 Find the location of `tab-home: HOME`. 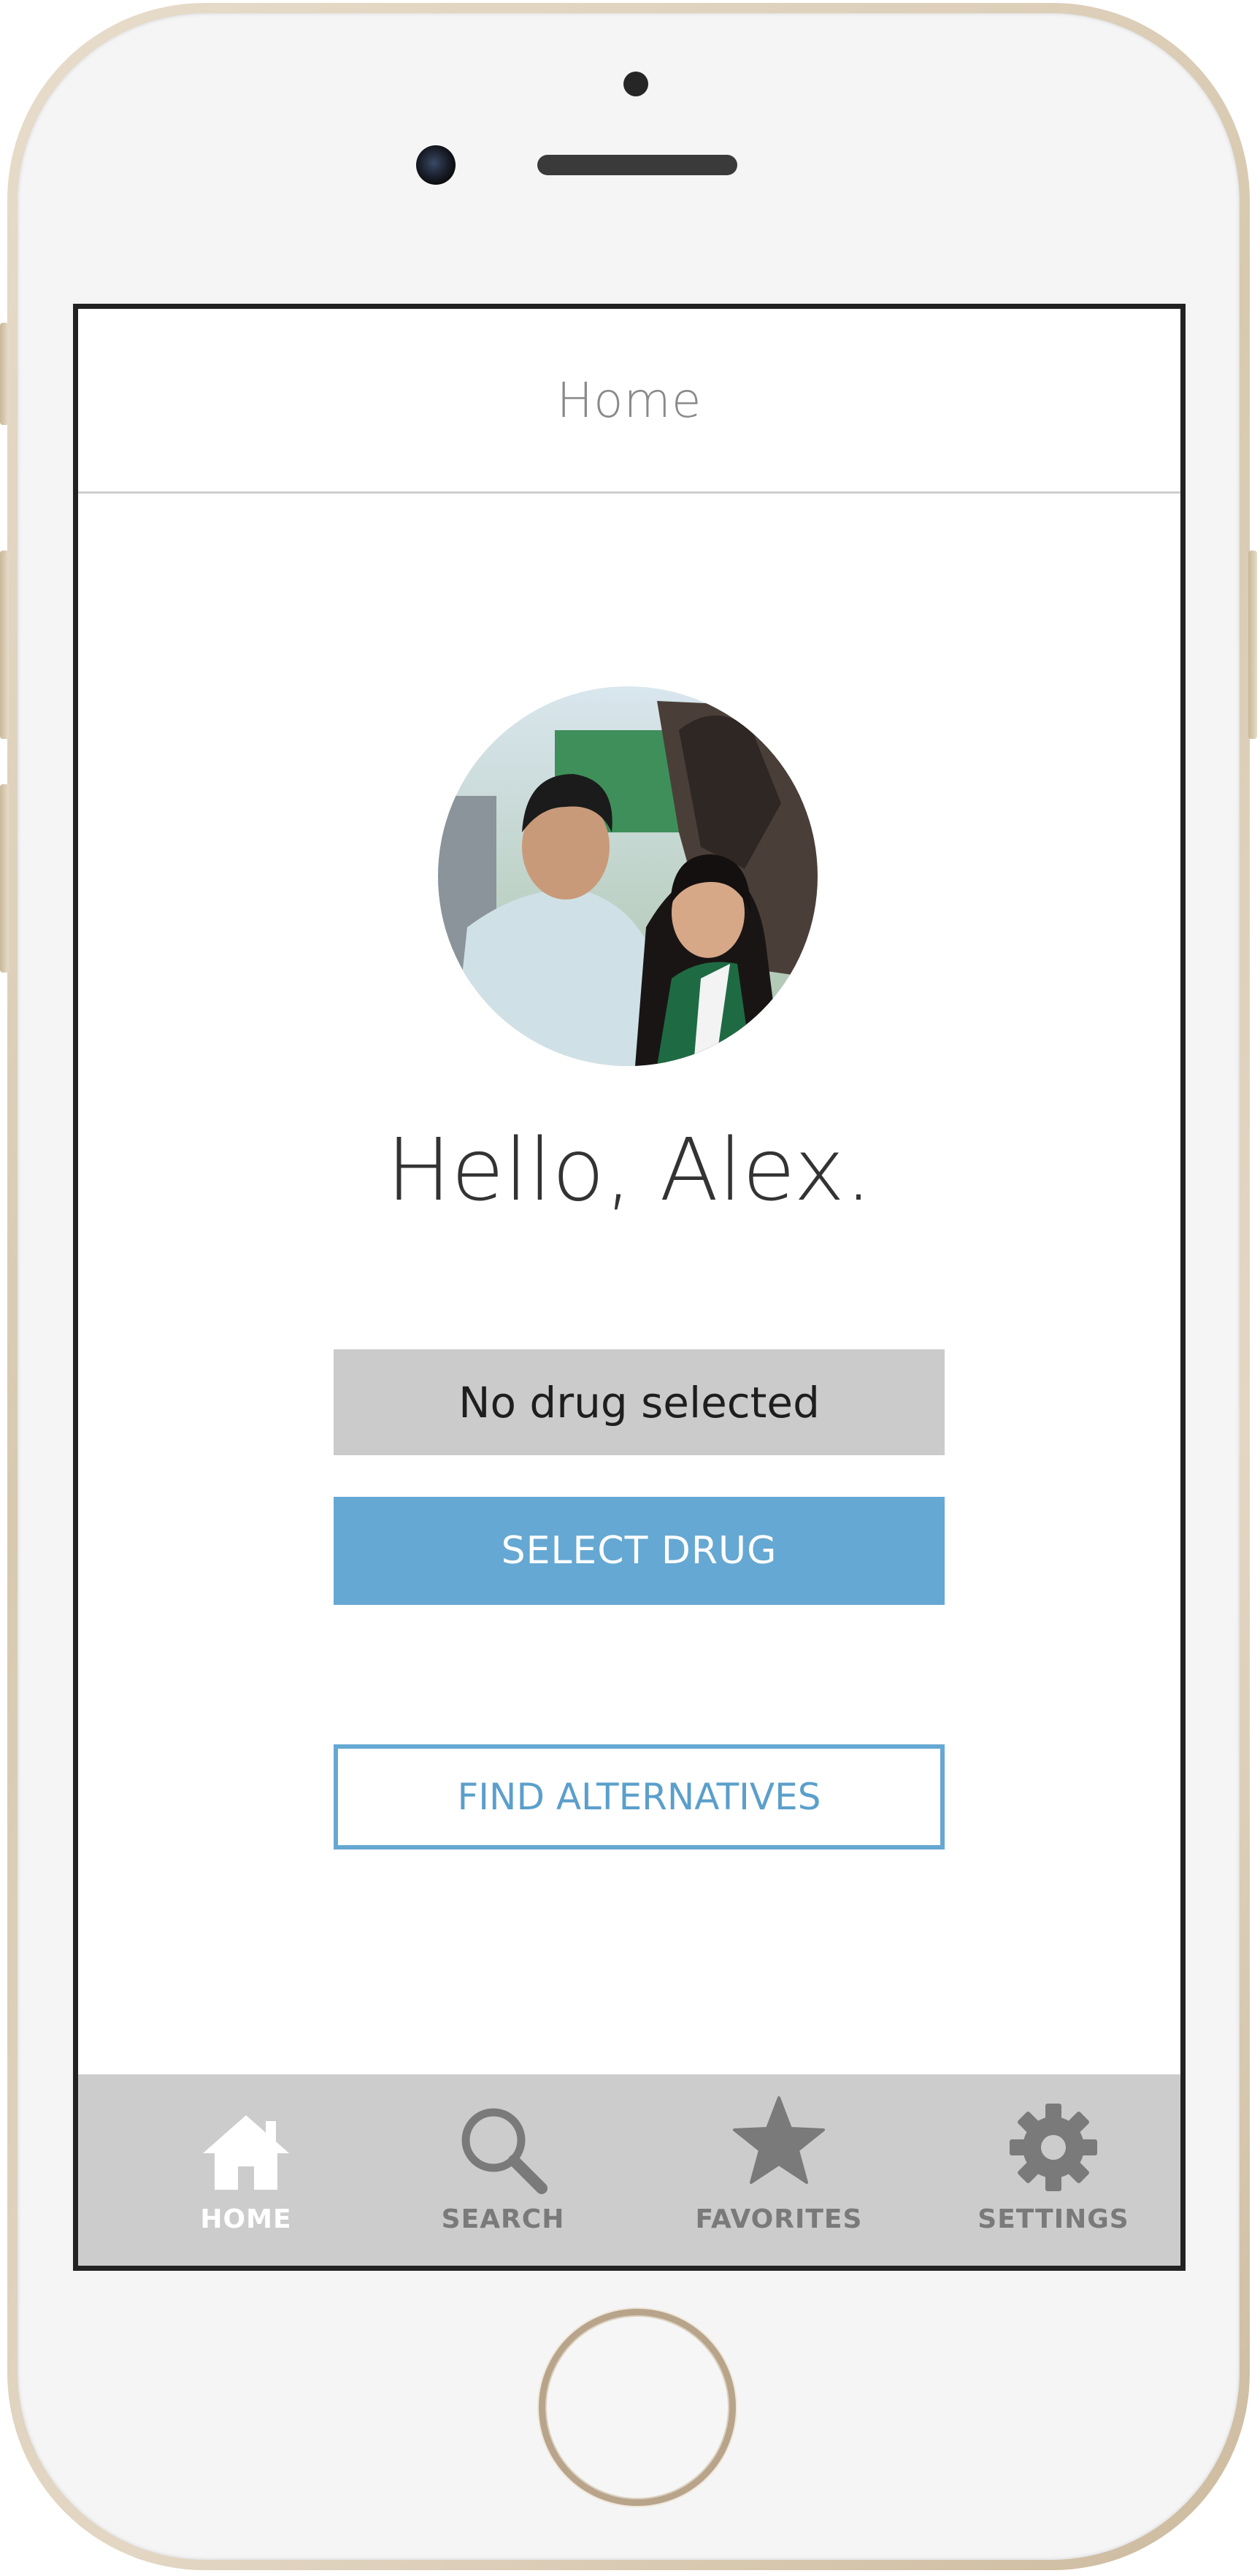

tab-home: HOME is located at coordinates (247, 2170).